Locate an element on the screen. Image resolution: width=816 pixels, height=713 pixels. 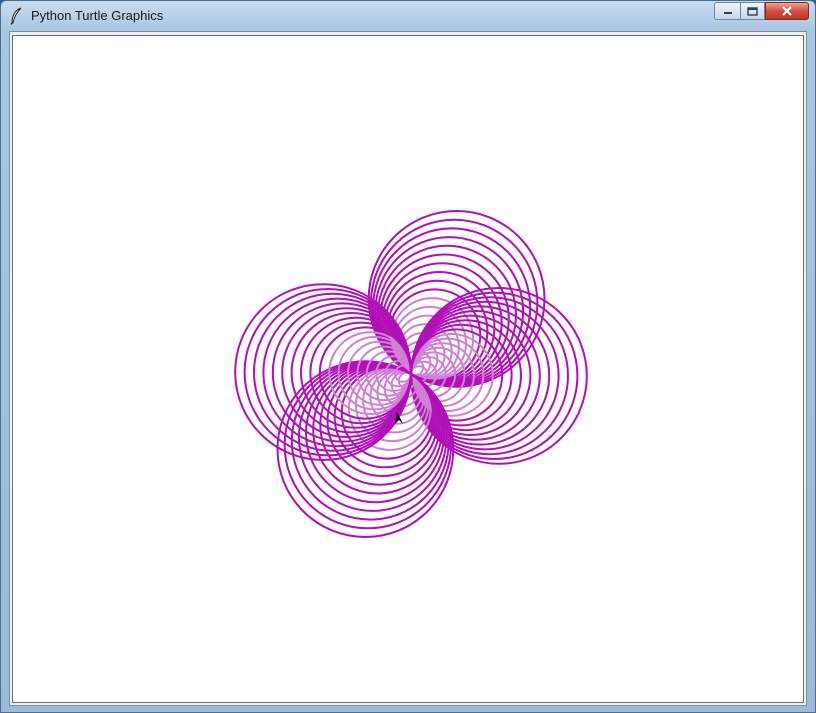
minimize-button is located at coordinates (727, 11).